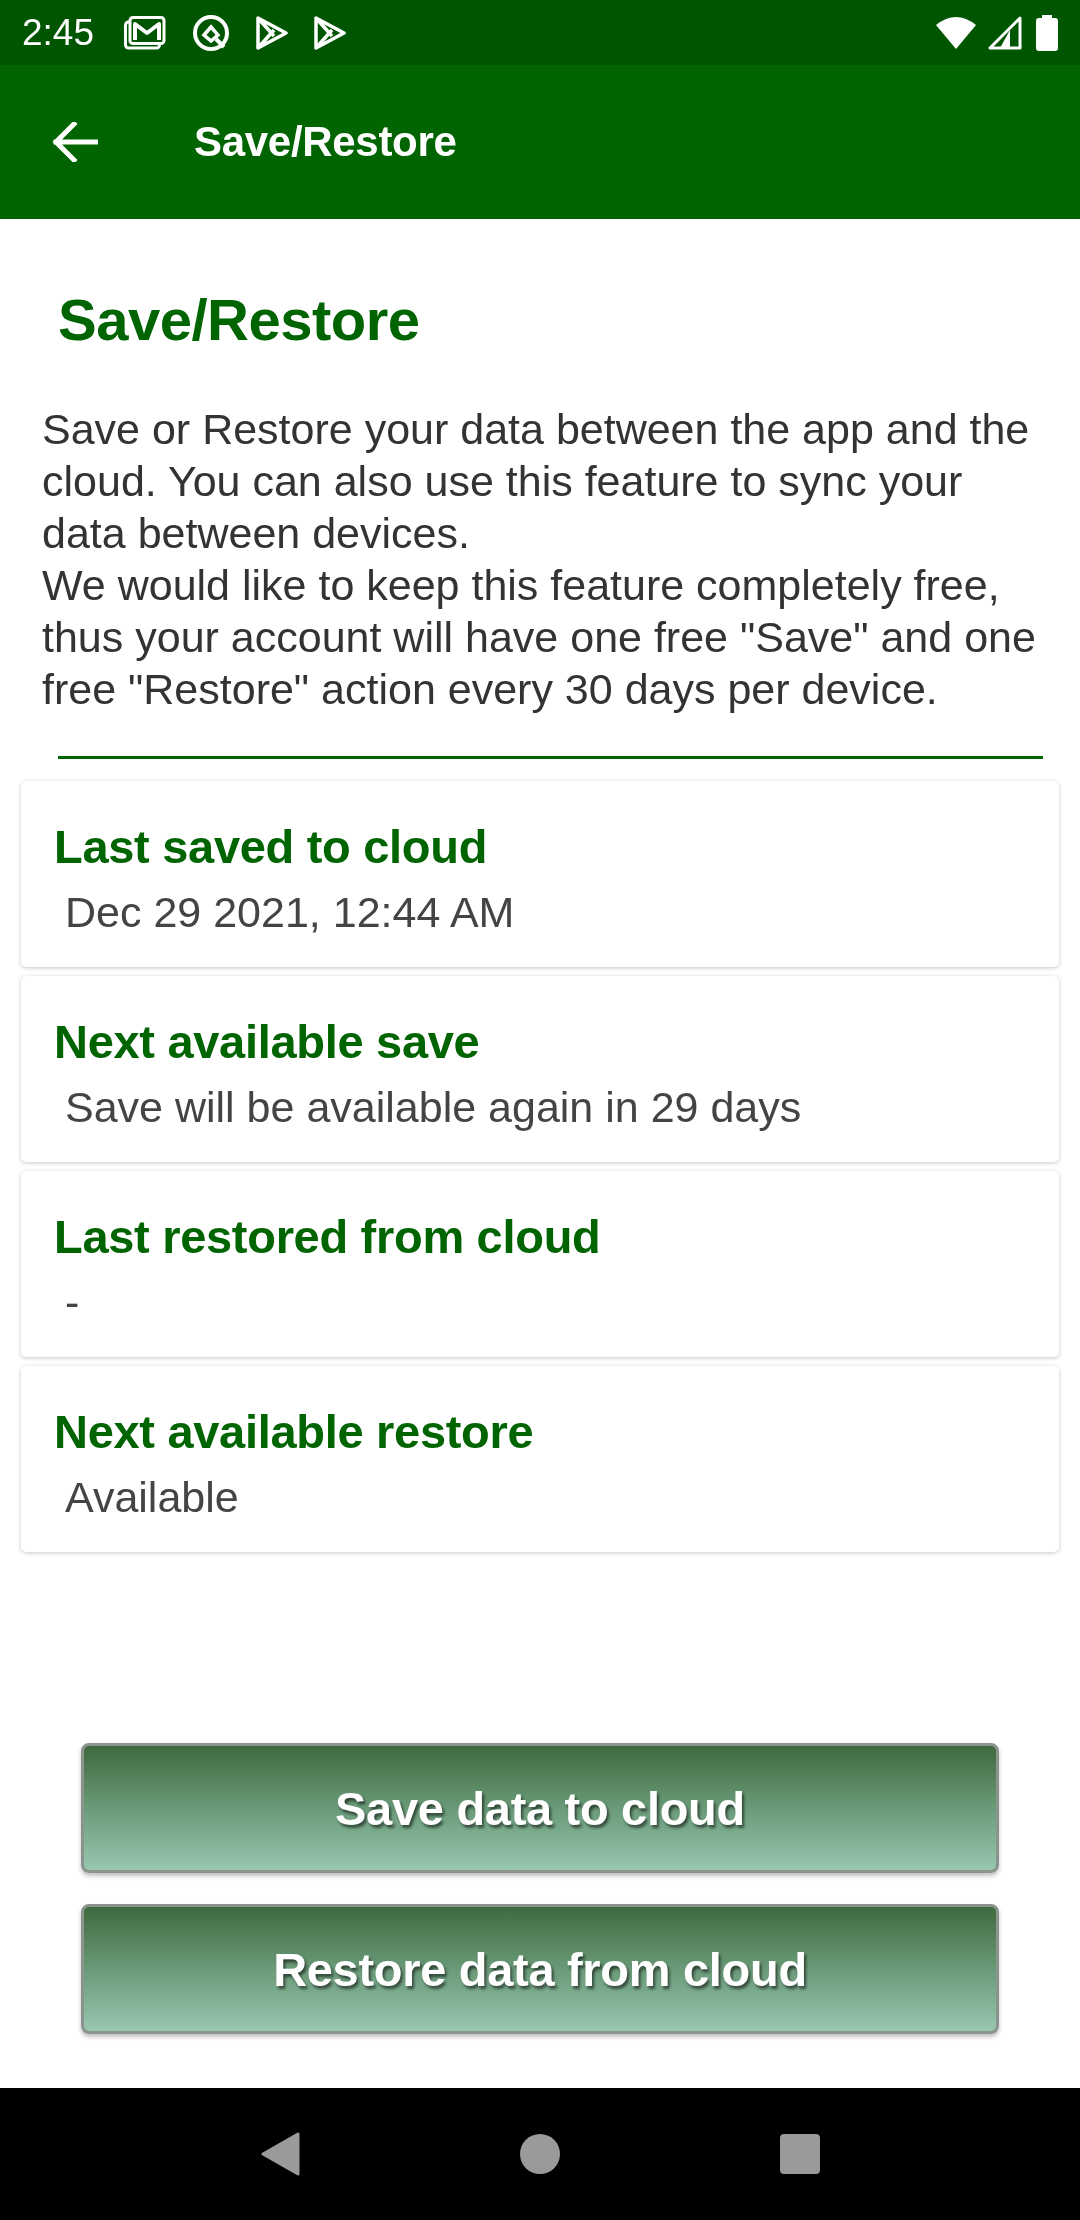  What do you see at coordinates (290, 912) in the screenshot?
I see `card-value: Dec 29 2021, 12:44 AM` at bounding box center [290, 912].